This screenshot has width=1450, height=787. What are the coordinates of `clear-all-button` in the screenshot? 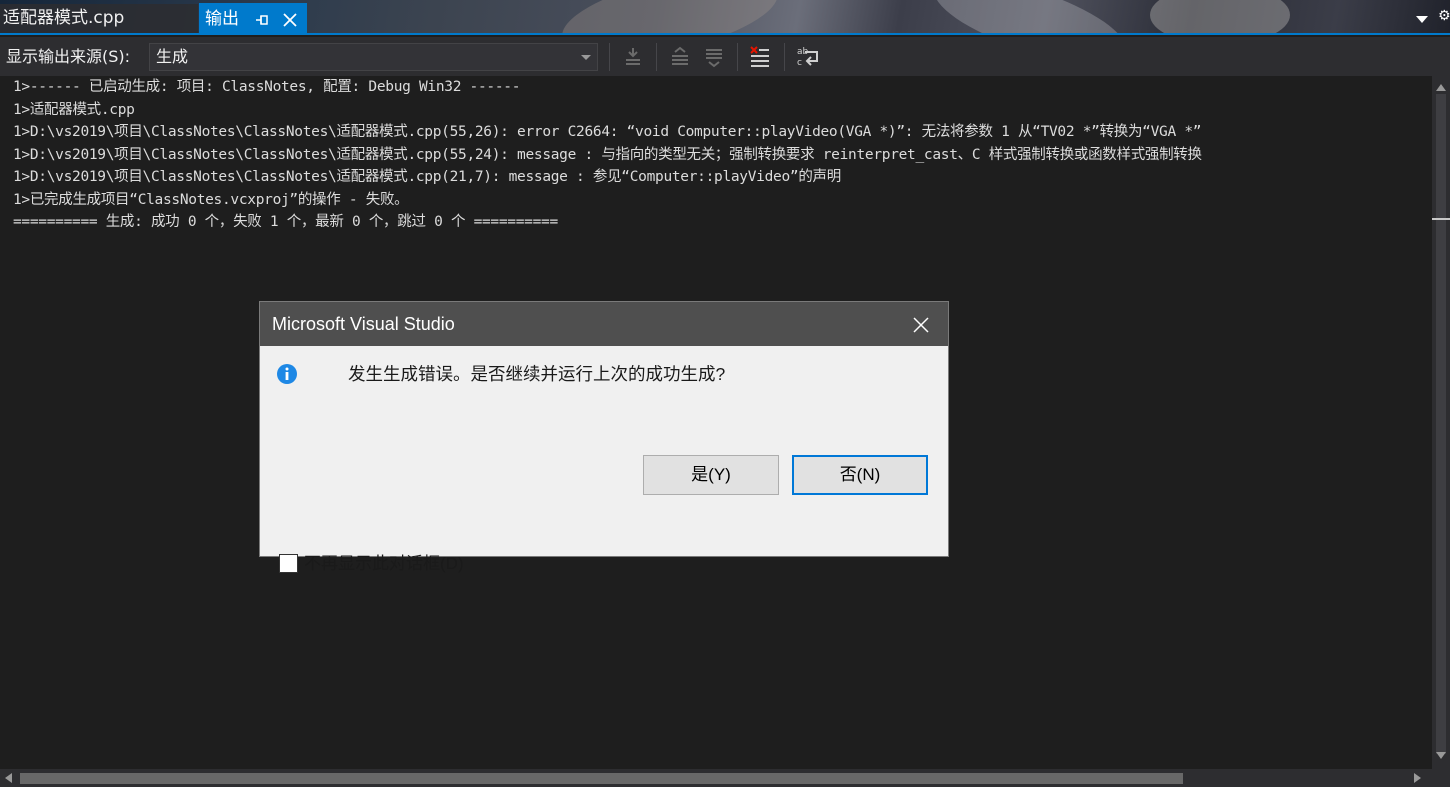 It's located at (760, 57).